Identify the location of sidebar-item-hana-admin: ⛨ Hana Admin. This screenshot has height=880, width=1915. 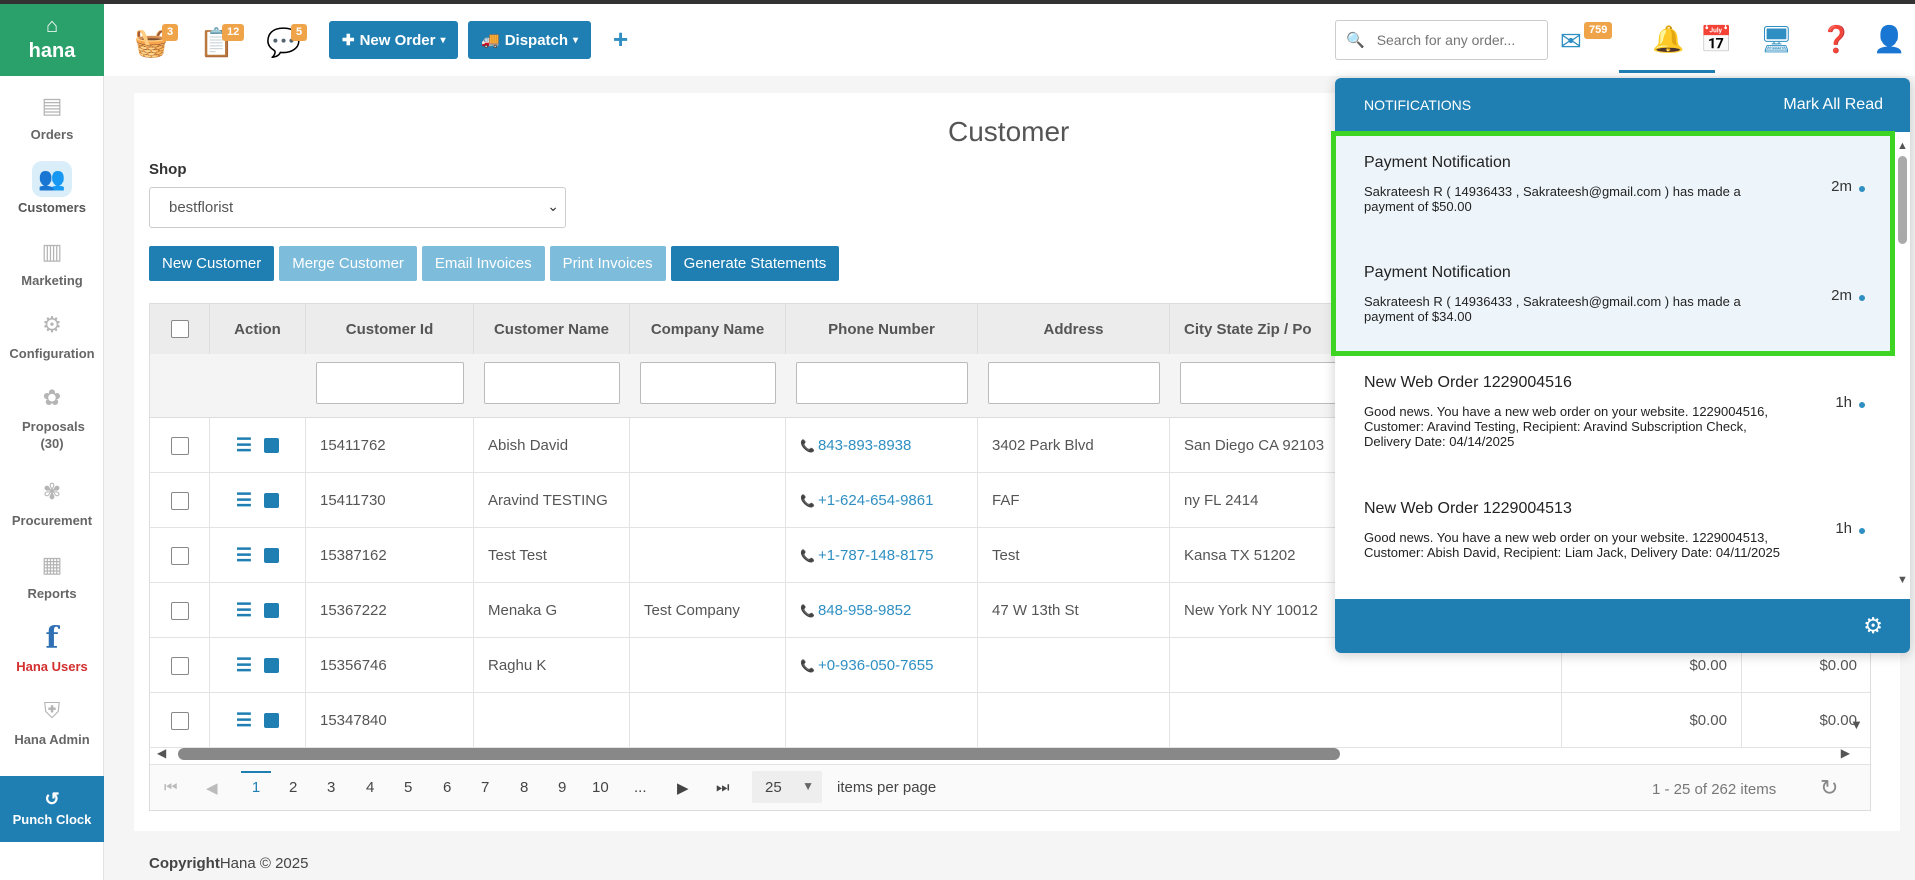
(52, 717).